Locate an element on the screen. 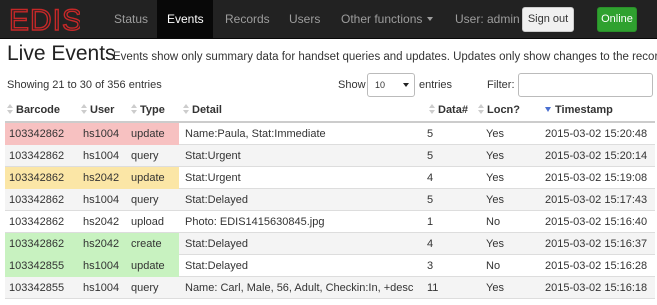 The width and height of the screenshot is (657, 305). page-size-select: 10 is located at coordinates (391, 85).